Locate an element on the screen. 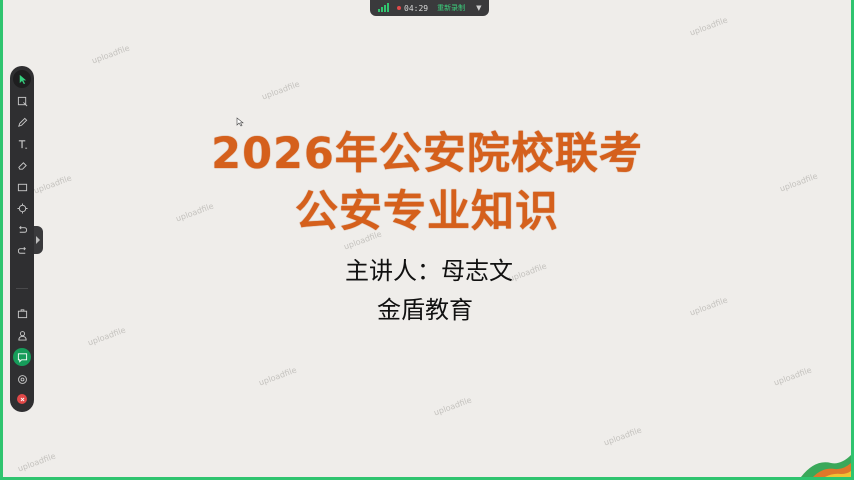  briefcase-icon is located at coordinates (22, 313).